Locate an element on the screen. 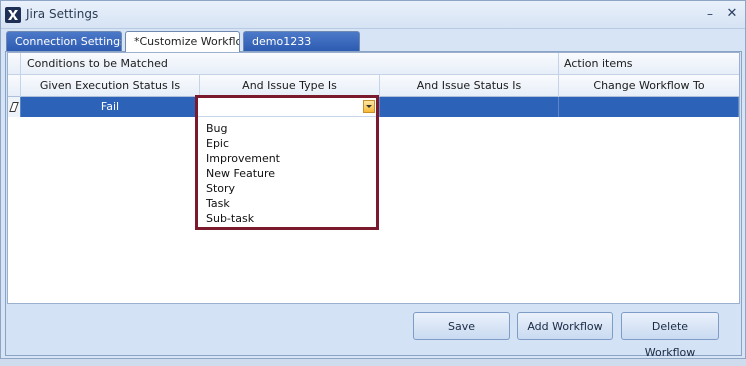 The width and height of the screenshot is (746, 366). dropdown-option-new-feature: New Feature is located at coordinates (240, 173).